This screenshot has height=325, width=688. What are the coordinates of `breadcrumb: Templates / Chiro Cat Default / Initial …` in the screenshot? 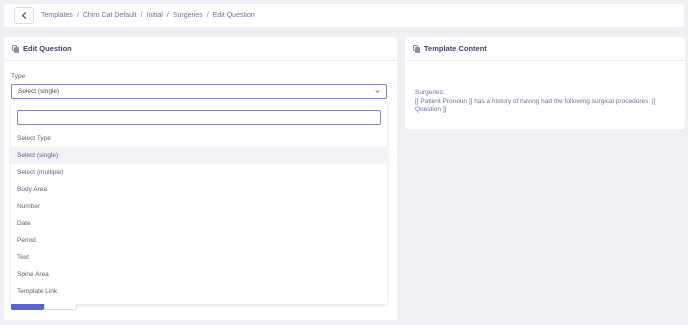 It's located at (148, 15).